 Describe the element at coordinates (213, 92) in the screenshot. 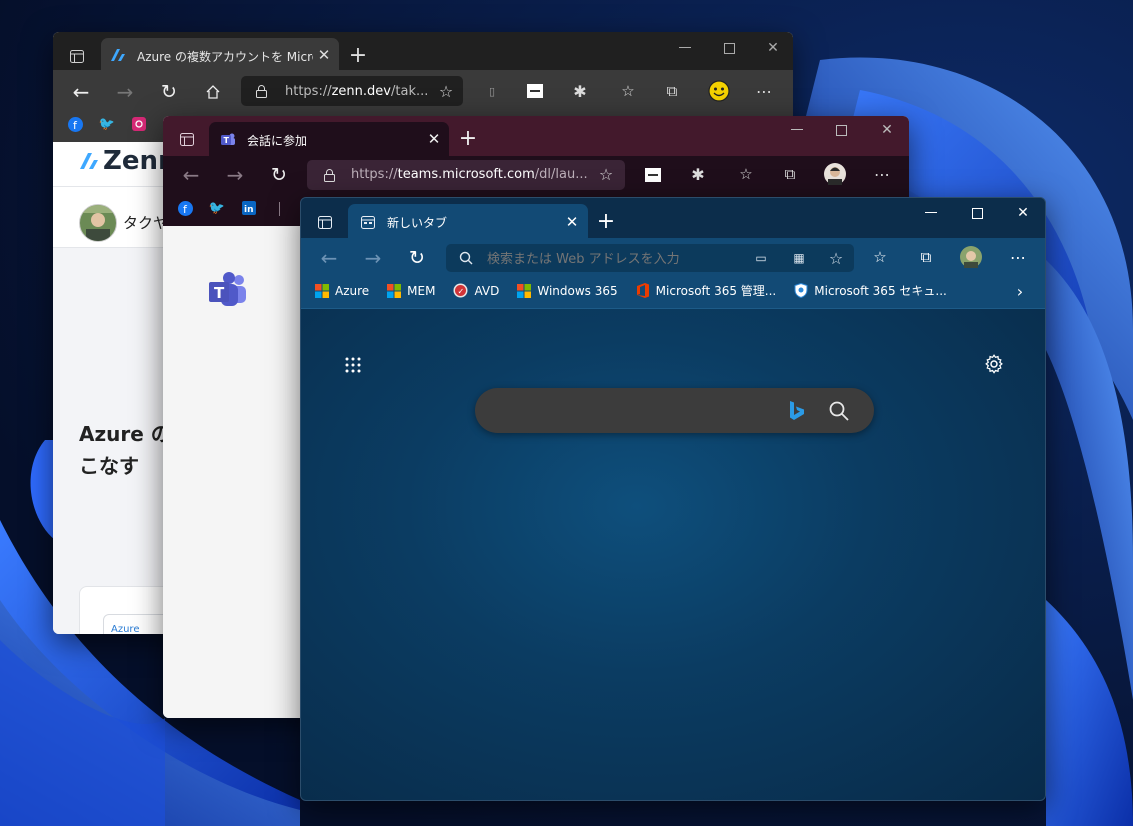

I see `home-icon` at that location.